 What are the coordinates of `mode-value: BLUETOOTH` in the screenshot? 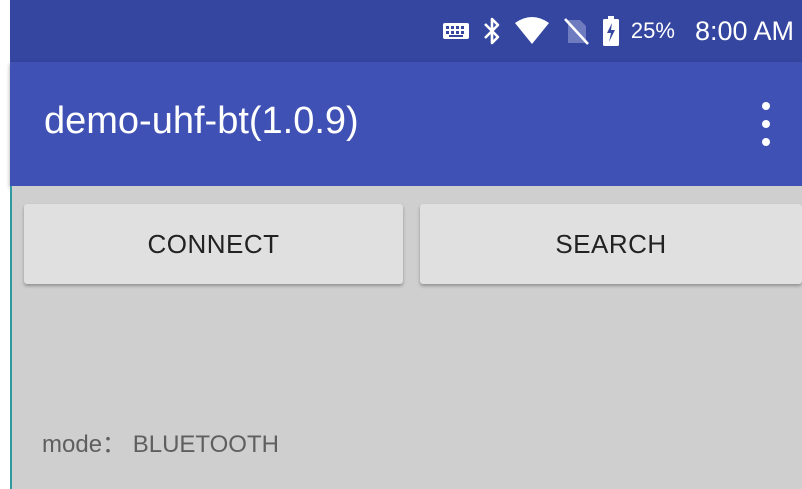 It's located at (205, 444).